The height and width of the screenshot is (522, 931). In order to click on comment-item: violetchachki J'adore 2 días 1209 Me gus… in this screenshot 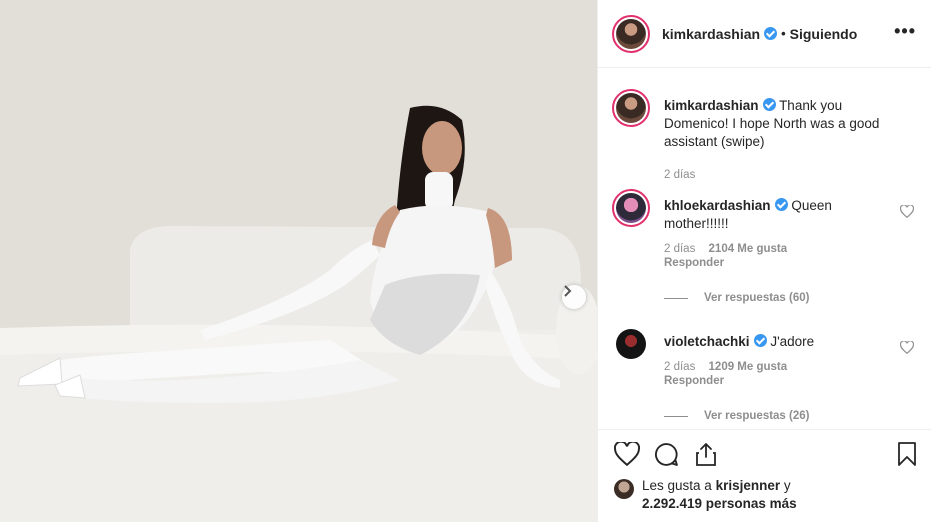, I will do `click(767, 356)`.